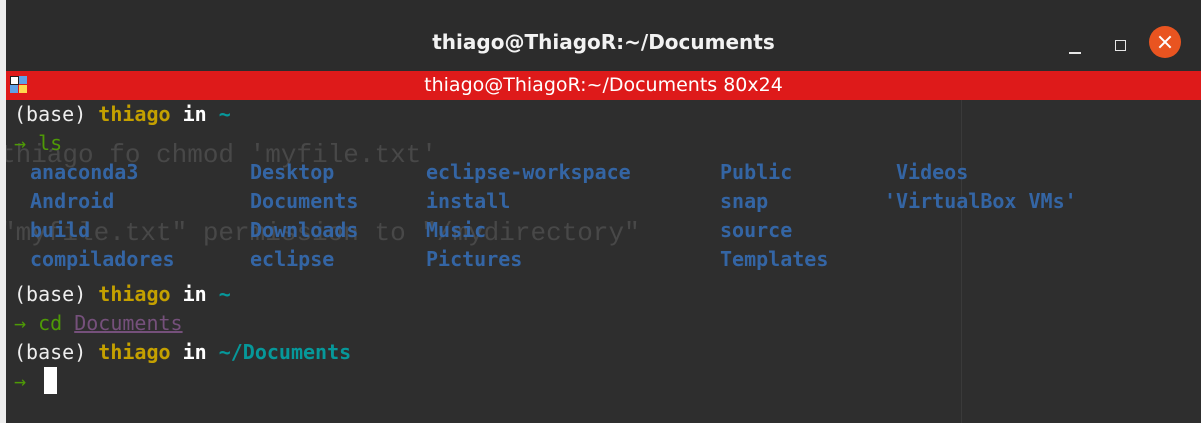 Image resolution: width=1201 pixels, height=423 pixels. I want to click on command-line: → cd Documents, so click(98, 323).